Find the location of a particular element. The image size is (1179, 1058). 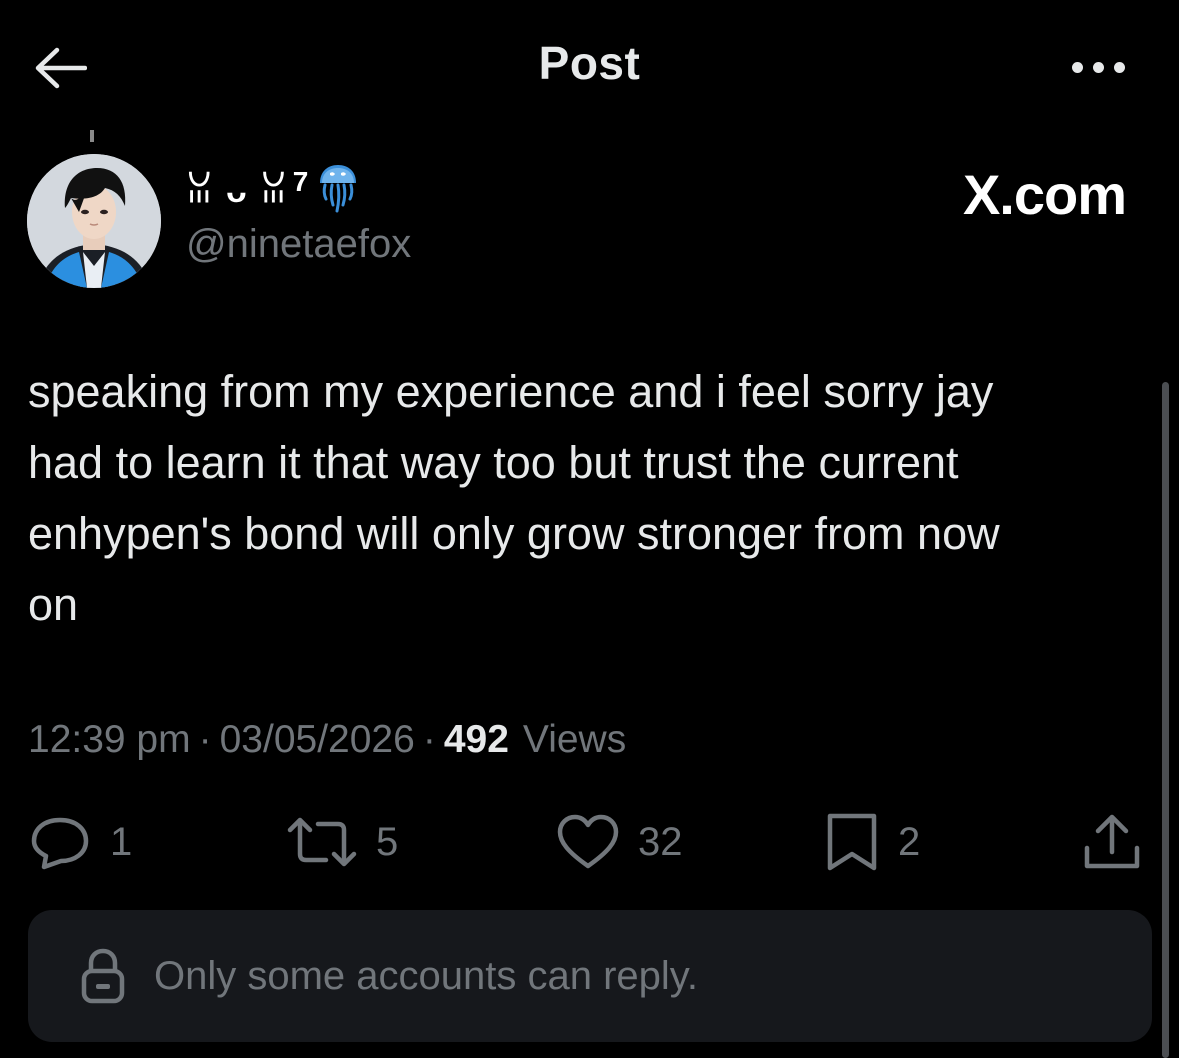

like-count: 32 is located at coordinates (660, 841).